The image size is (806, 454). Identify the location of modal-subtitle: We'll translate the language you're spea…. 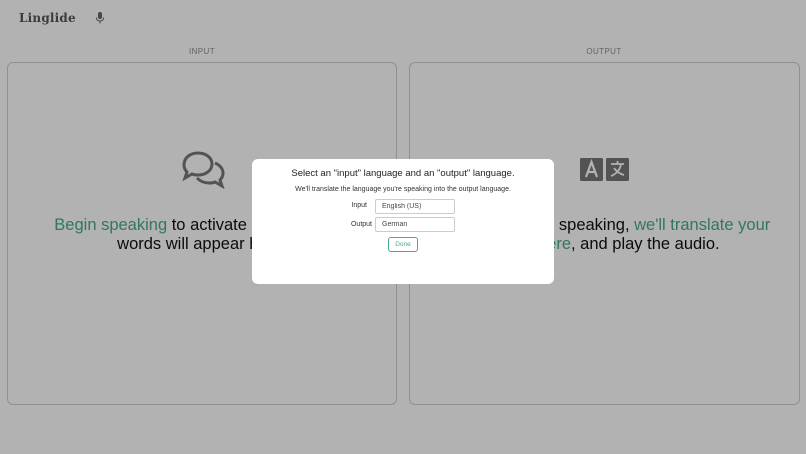
(403, 189).